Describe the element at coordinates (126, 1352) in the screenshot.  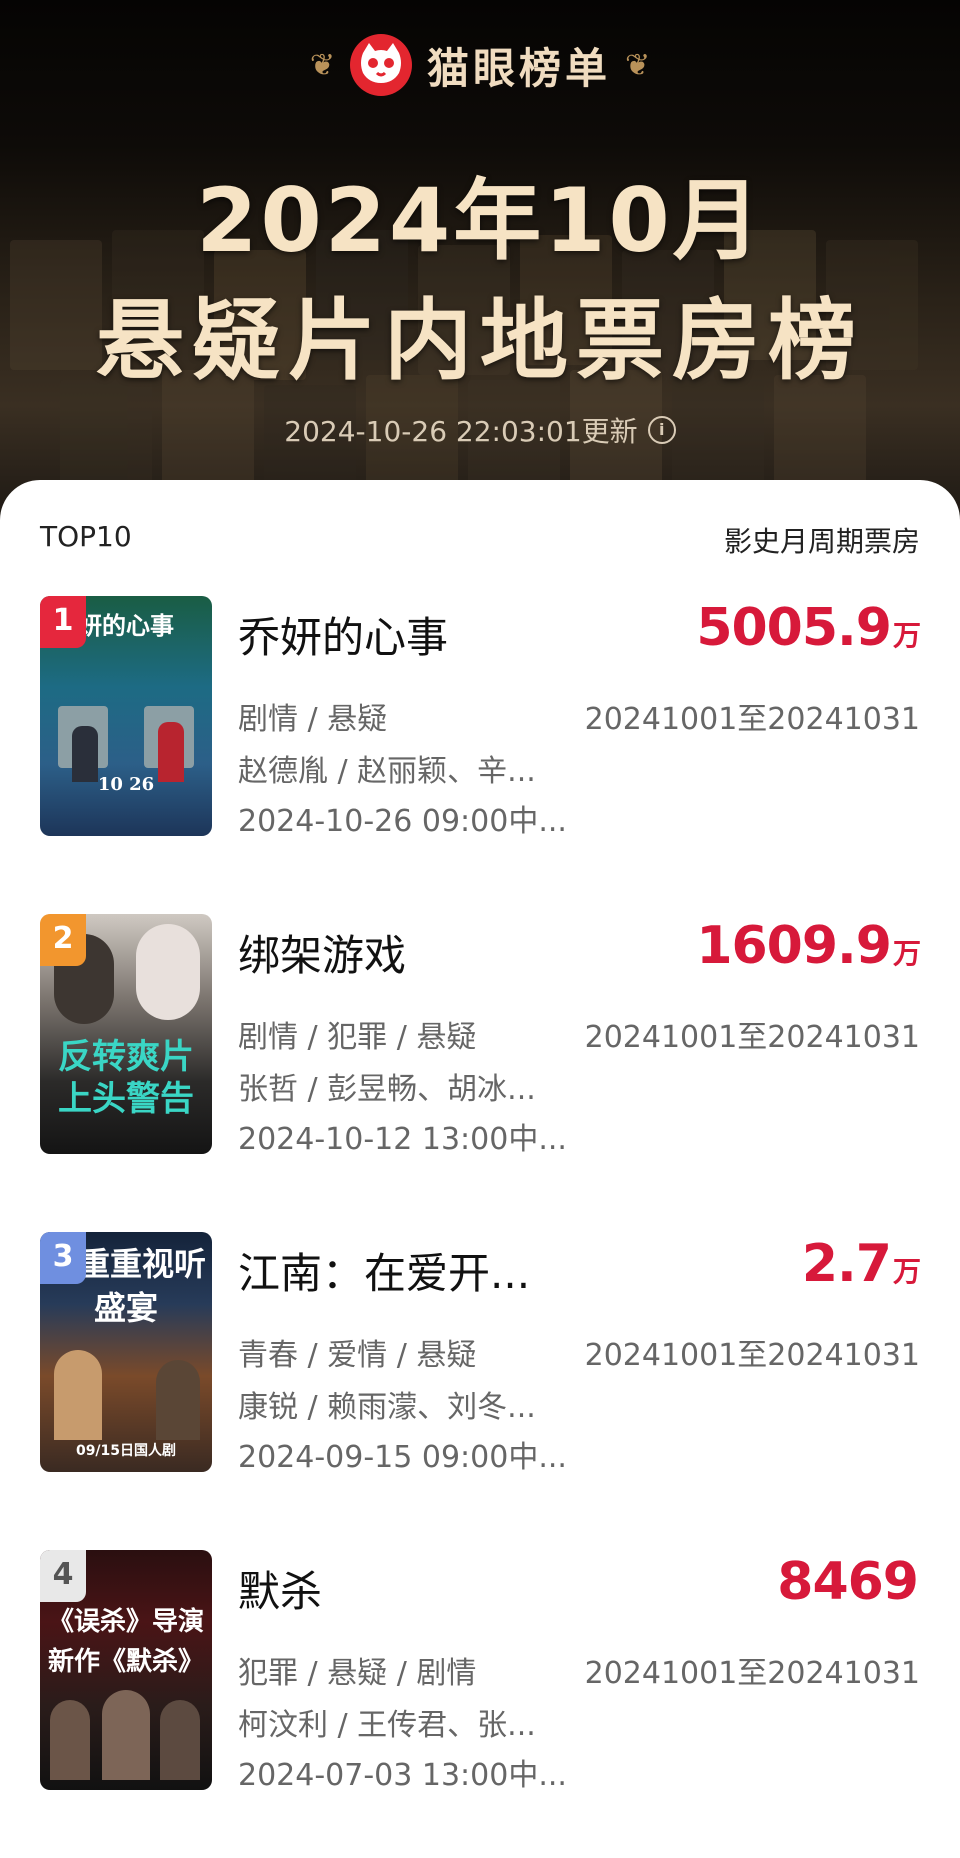
I see `movie-poster: 疑重重视听盛宴 09/15日国人剧 3` at that location.